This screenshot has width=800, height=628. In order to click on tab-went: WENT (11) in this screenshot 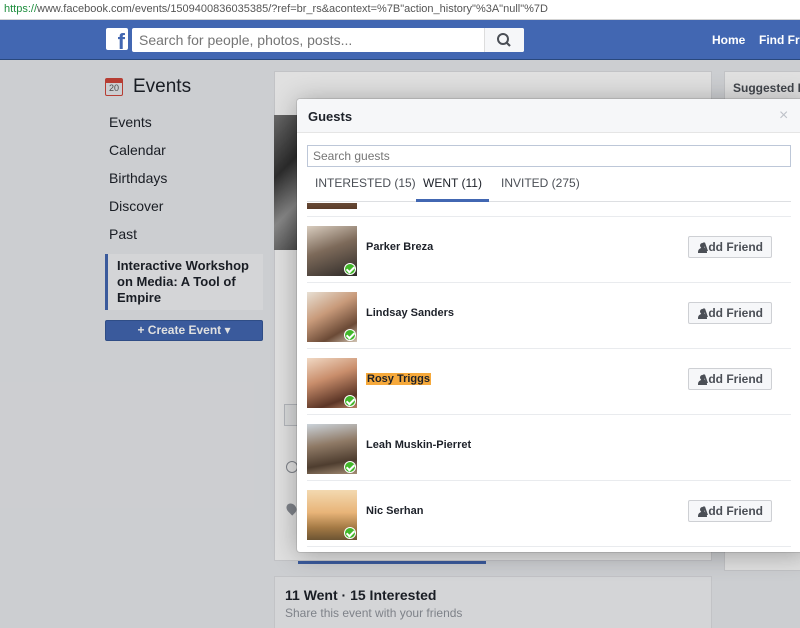, I will do `click(452, 185)`.